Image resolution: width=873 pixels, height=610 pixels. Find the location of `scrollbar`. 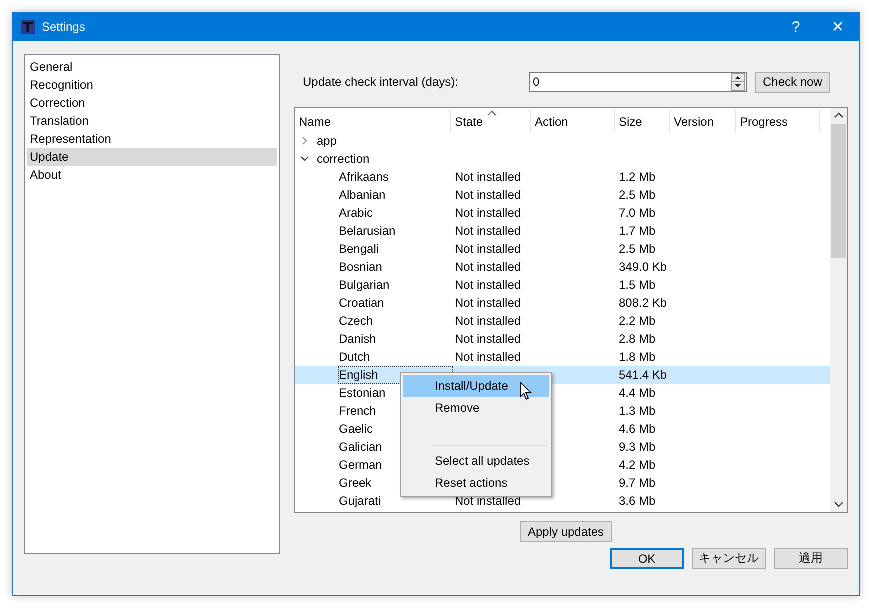

scrollbar is located at coordinates (838, 310).